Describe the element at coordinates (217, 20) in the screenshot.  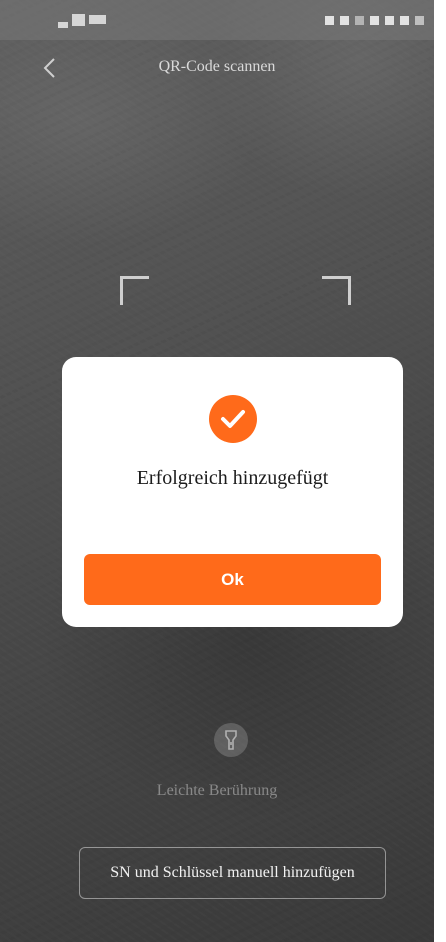
I see `status-bar` at that location.